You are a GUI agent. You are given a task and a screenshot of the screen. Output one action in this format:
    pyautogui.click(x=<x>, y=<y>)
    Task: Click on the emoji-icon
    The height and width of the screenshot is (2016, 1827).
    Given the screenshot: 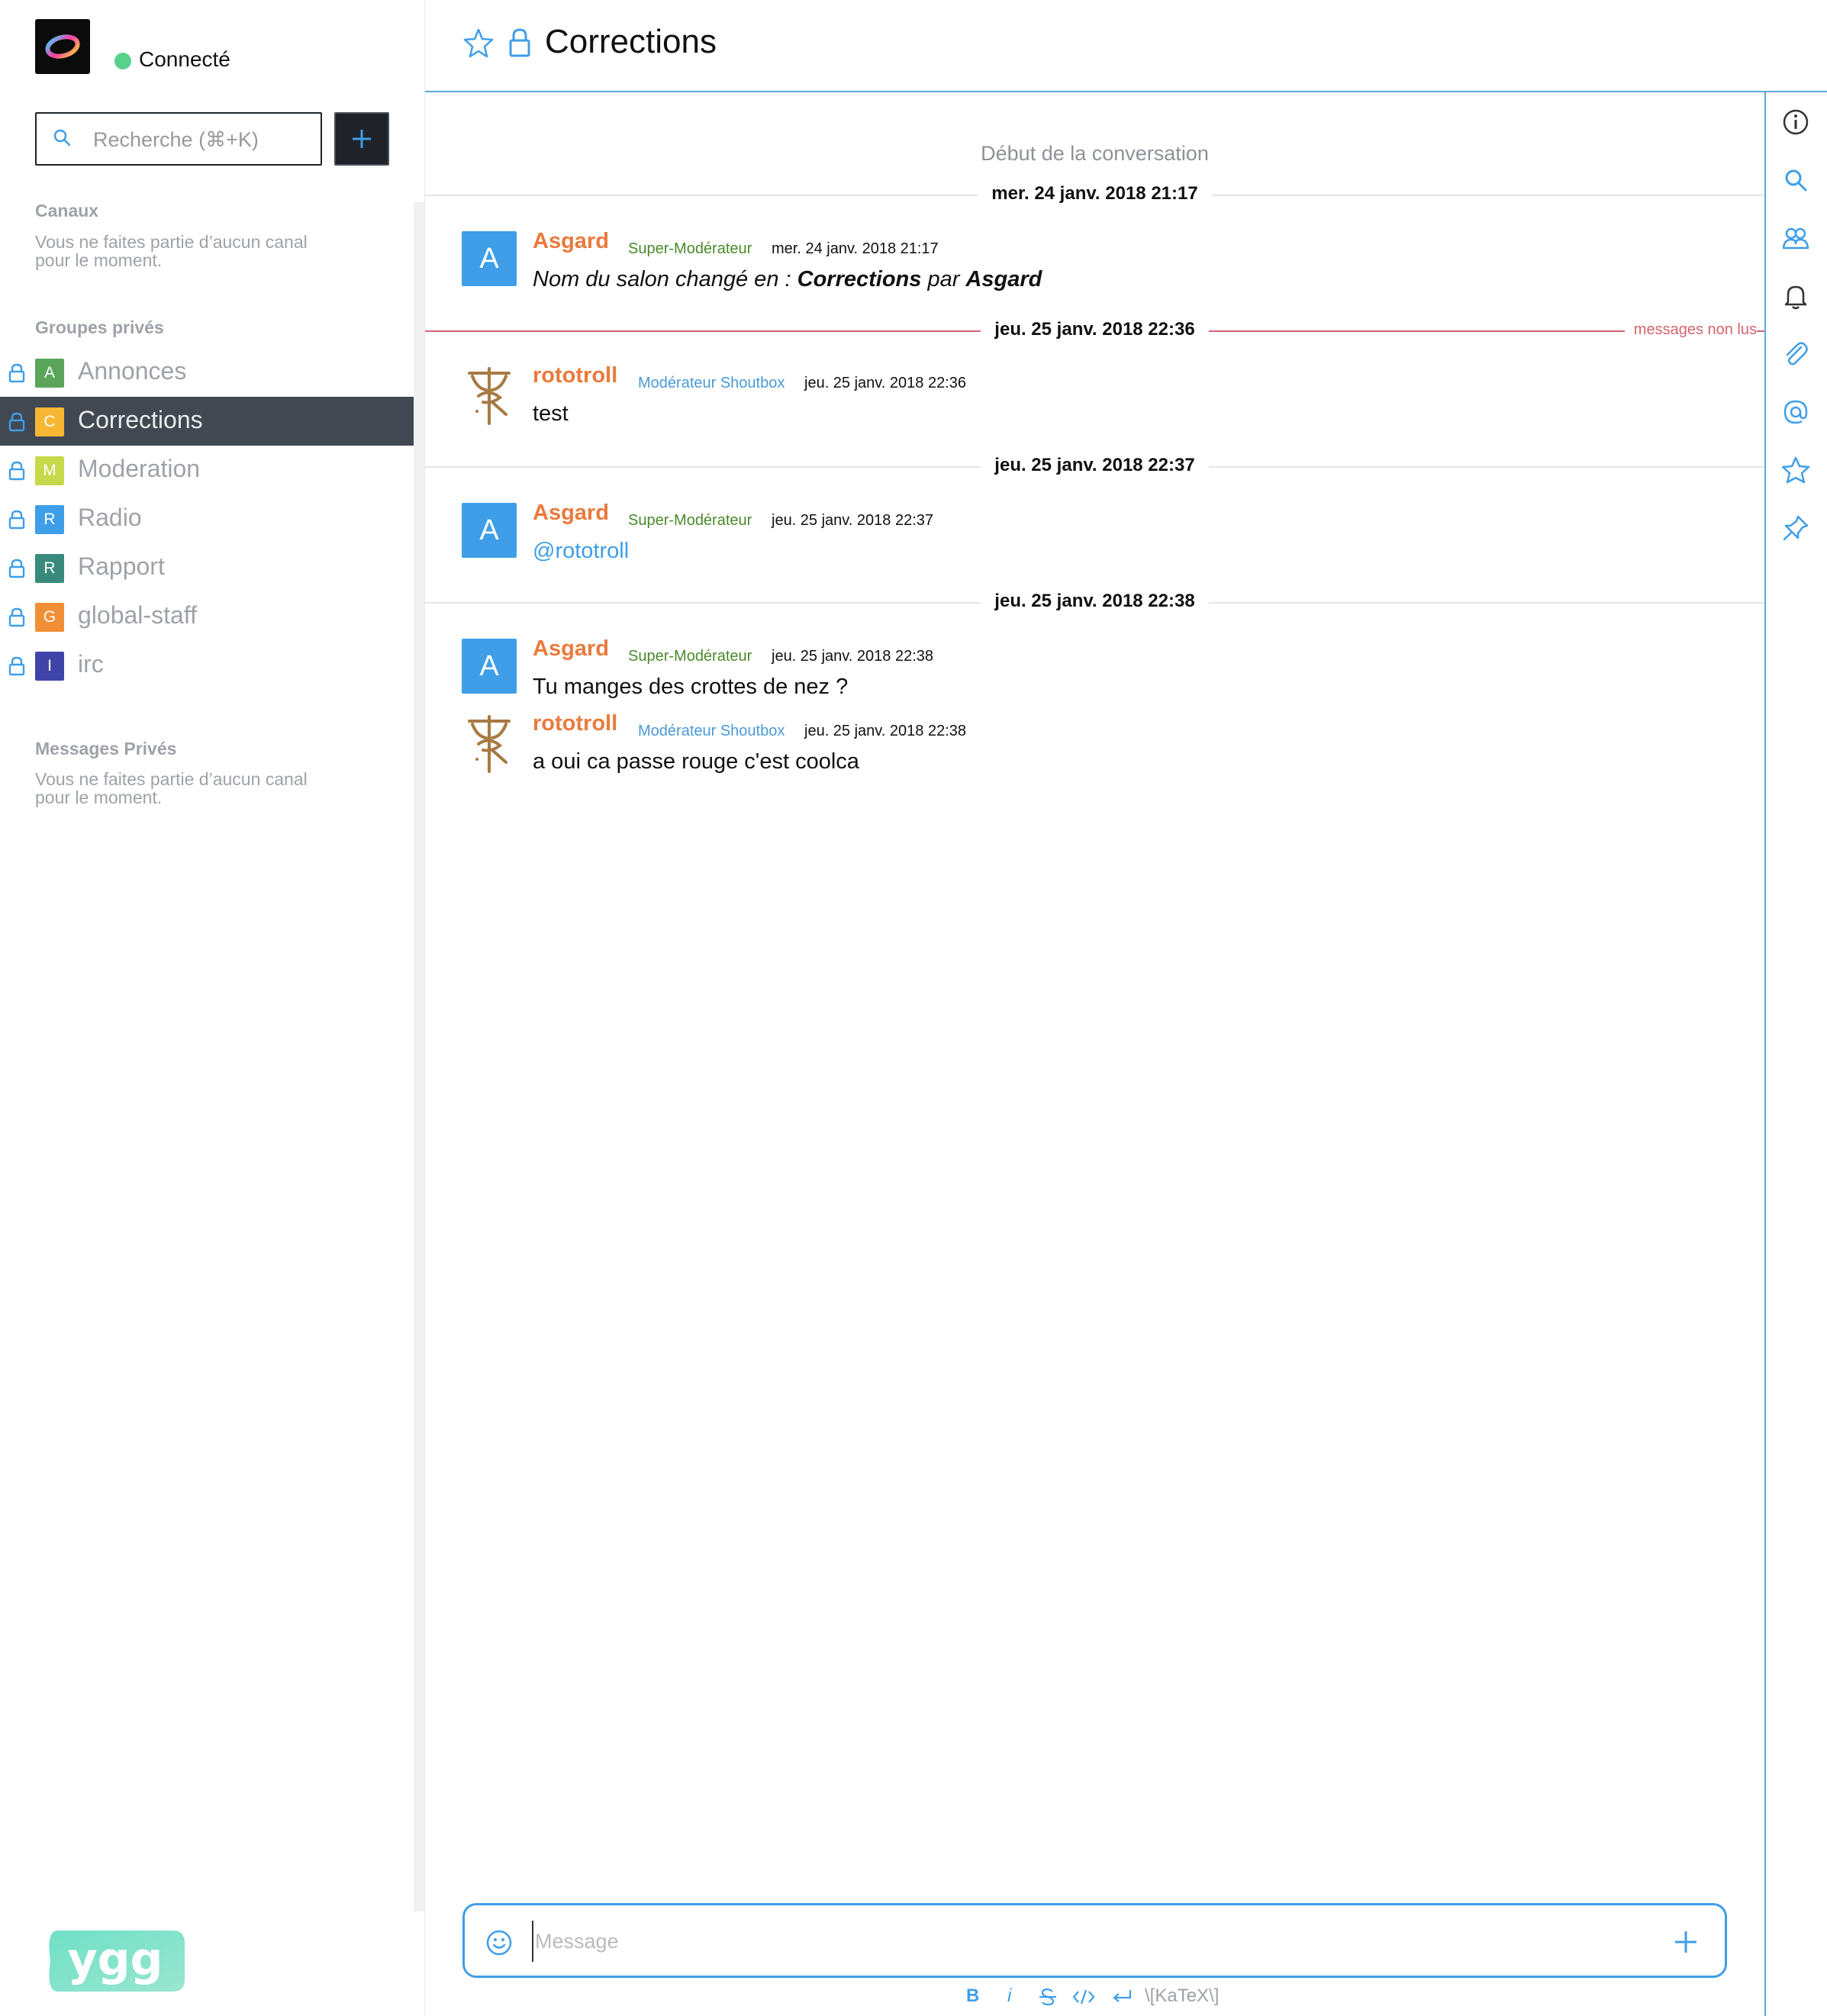 What is the action you would take?
    pyautogui.click(x=500, y=1942)
    